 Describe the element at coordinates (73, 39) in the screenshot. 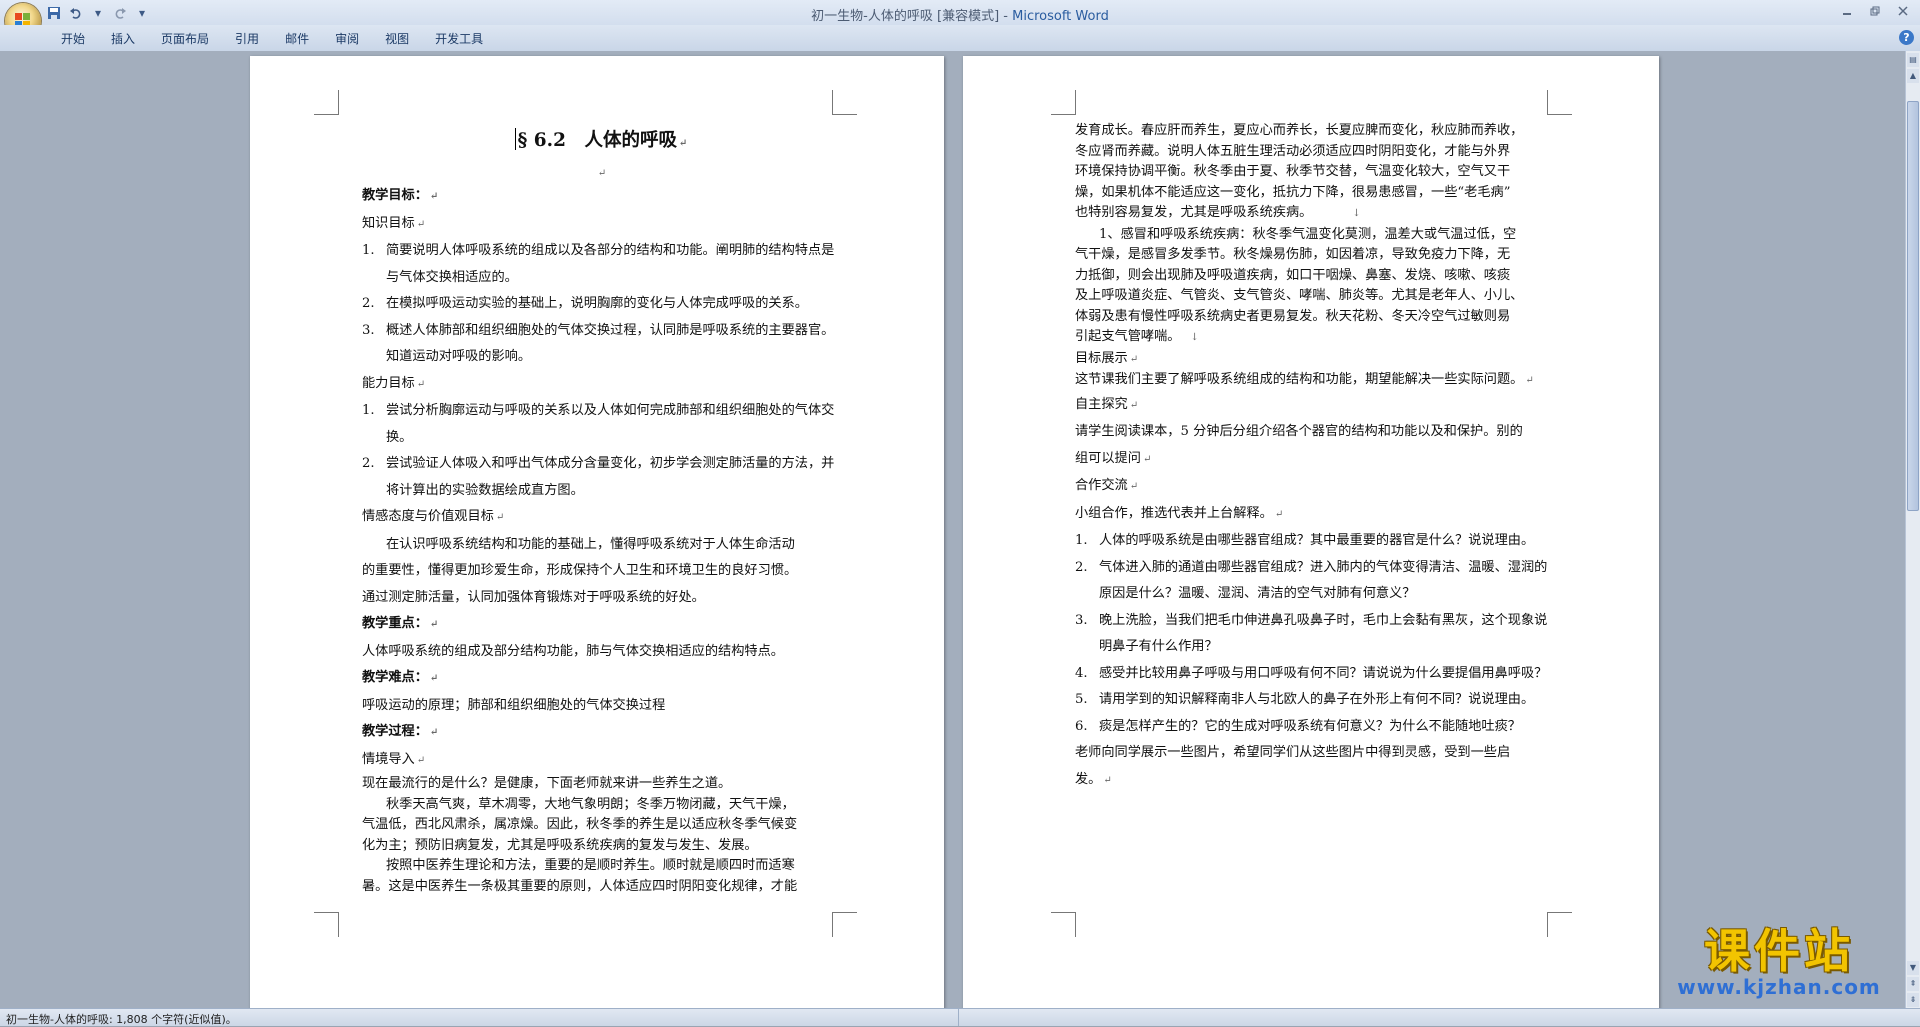

I see `tab-home: 开始` at that location.